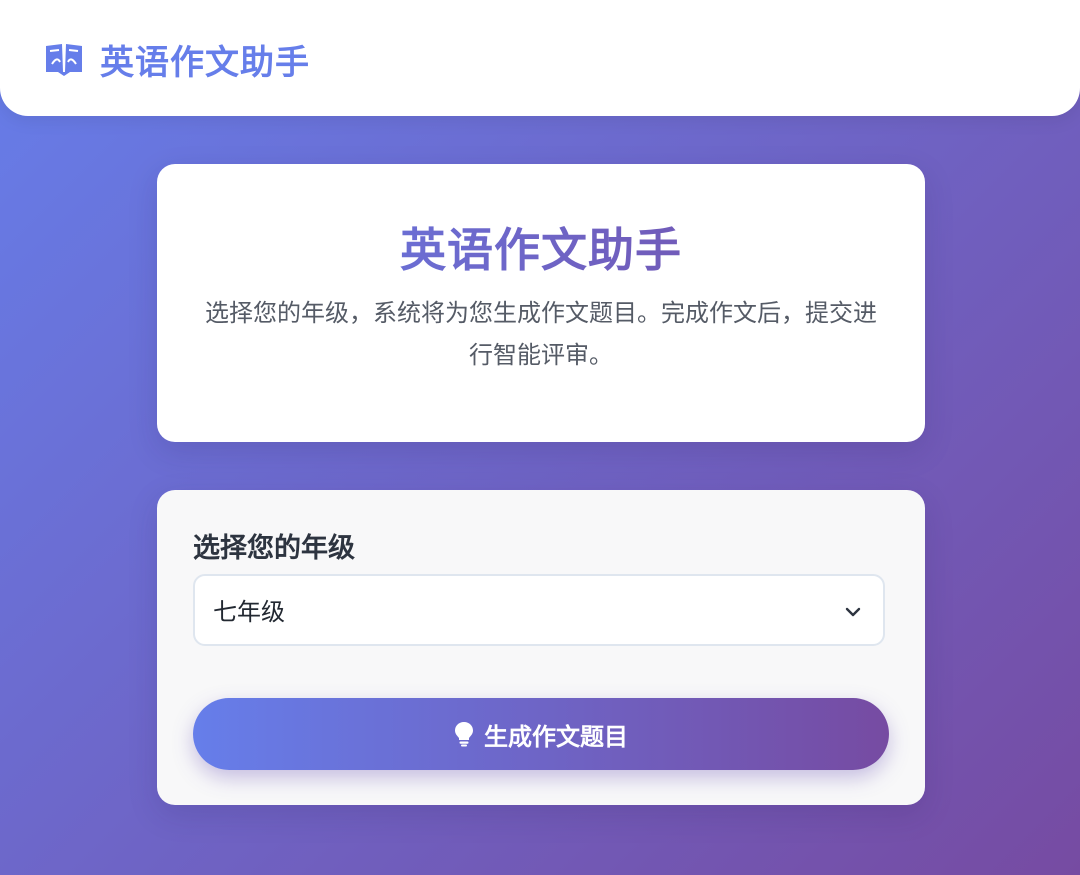  I want to click on chevron-down-icon, so click(853, 612).